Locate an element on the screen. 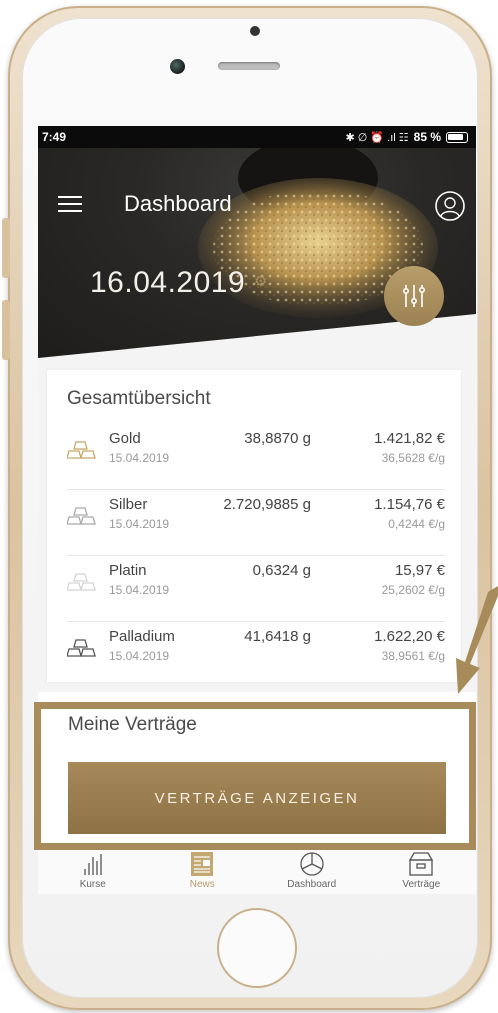  metal-weight: 2.720,9885 g is located at coordinates (267, 504).